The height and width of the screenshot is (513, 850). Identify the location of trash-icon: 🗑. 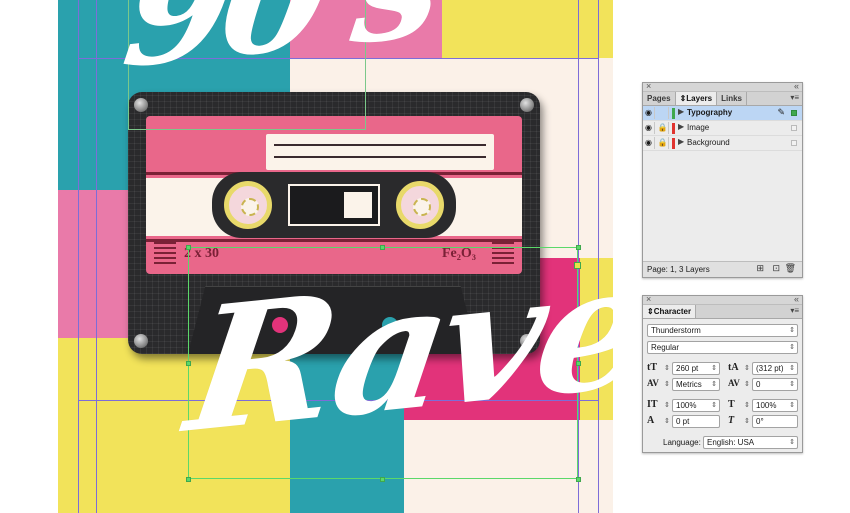
(790, 268).